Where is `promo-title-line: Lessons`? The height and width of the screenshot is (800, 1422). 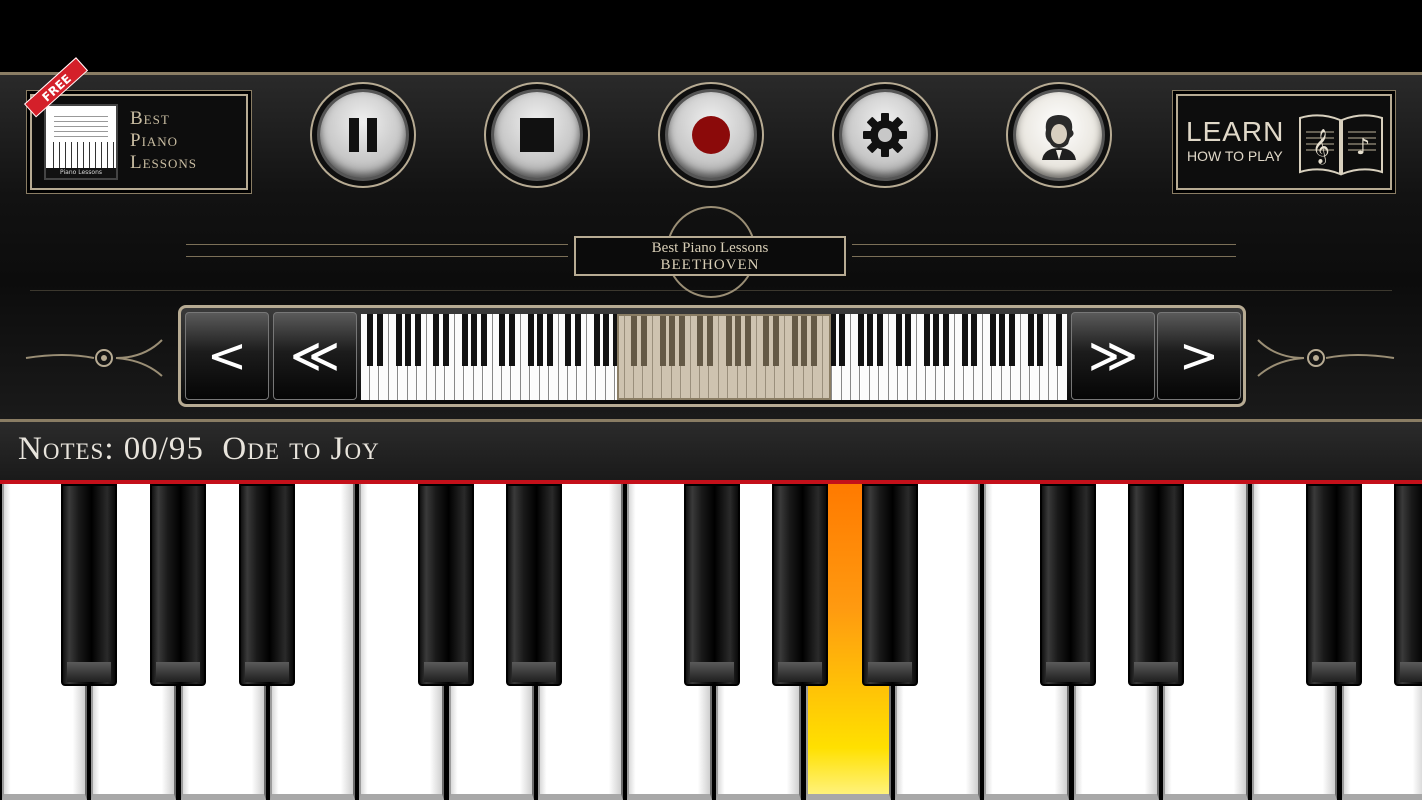
promo-title-line: Lessons is located at coordinates (164, 162).